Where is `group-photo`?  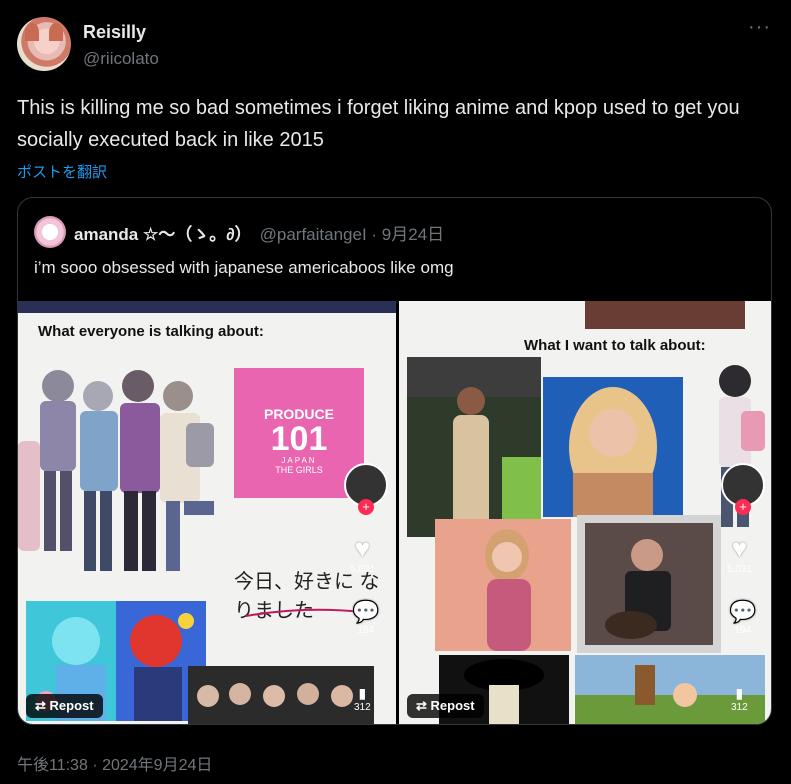 group-photo is located at coordinates (281, 695).